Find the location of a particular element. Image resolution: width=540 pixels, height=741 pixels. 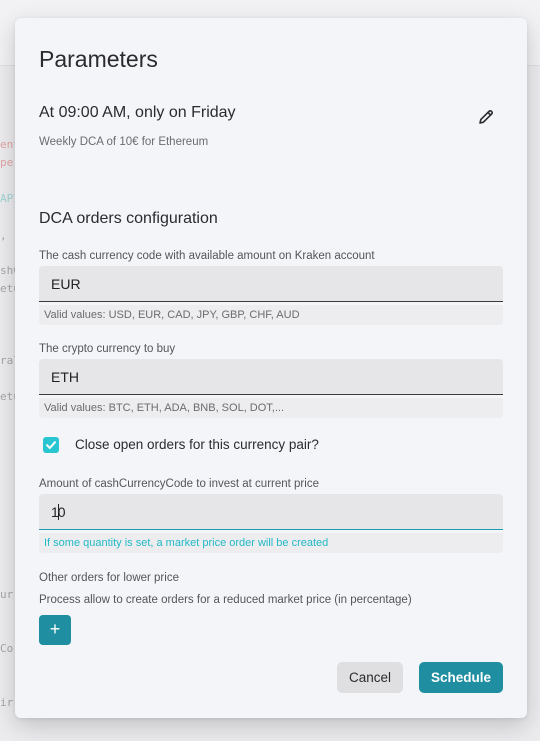

close-orders-checkbox is located at coordinates (51, 445).